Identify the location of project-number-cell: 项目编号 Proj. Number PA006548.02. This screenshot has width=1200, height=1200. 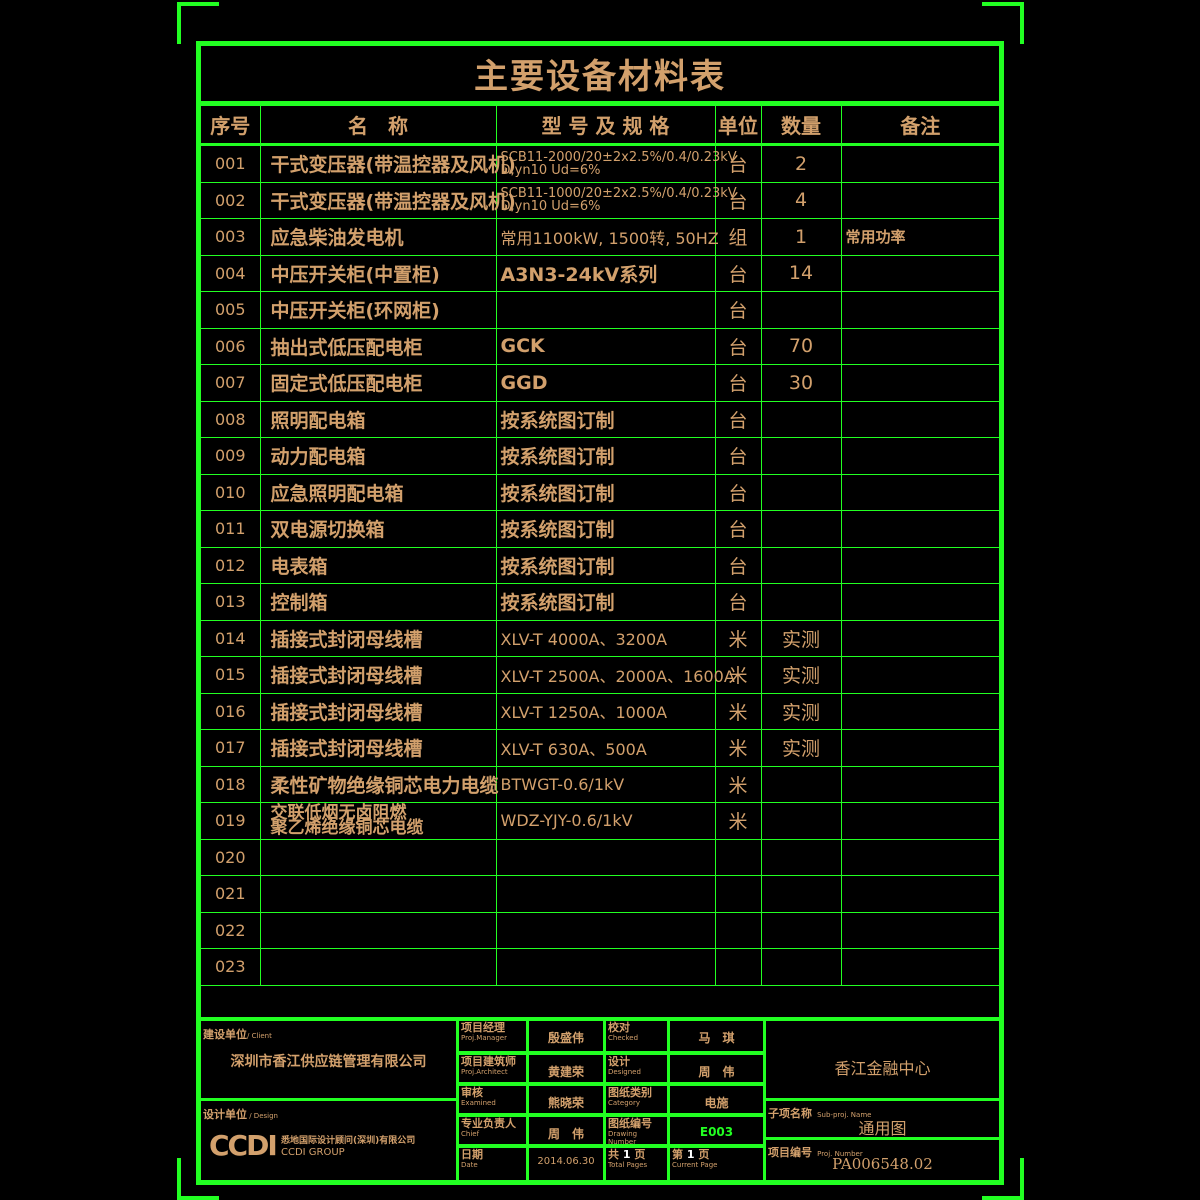
(881, 1158).